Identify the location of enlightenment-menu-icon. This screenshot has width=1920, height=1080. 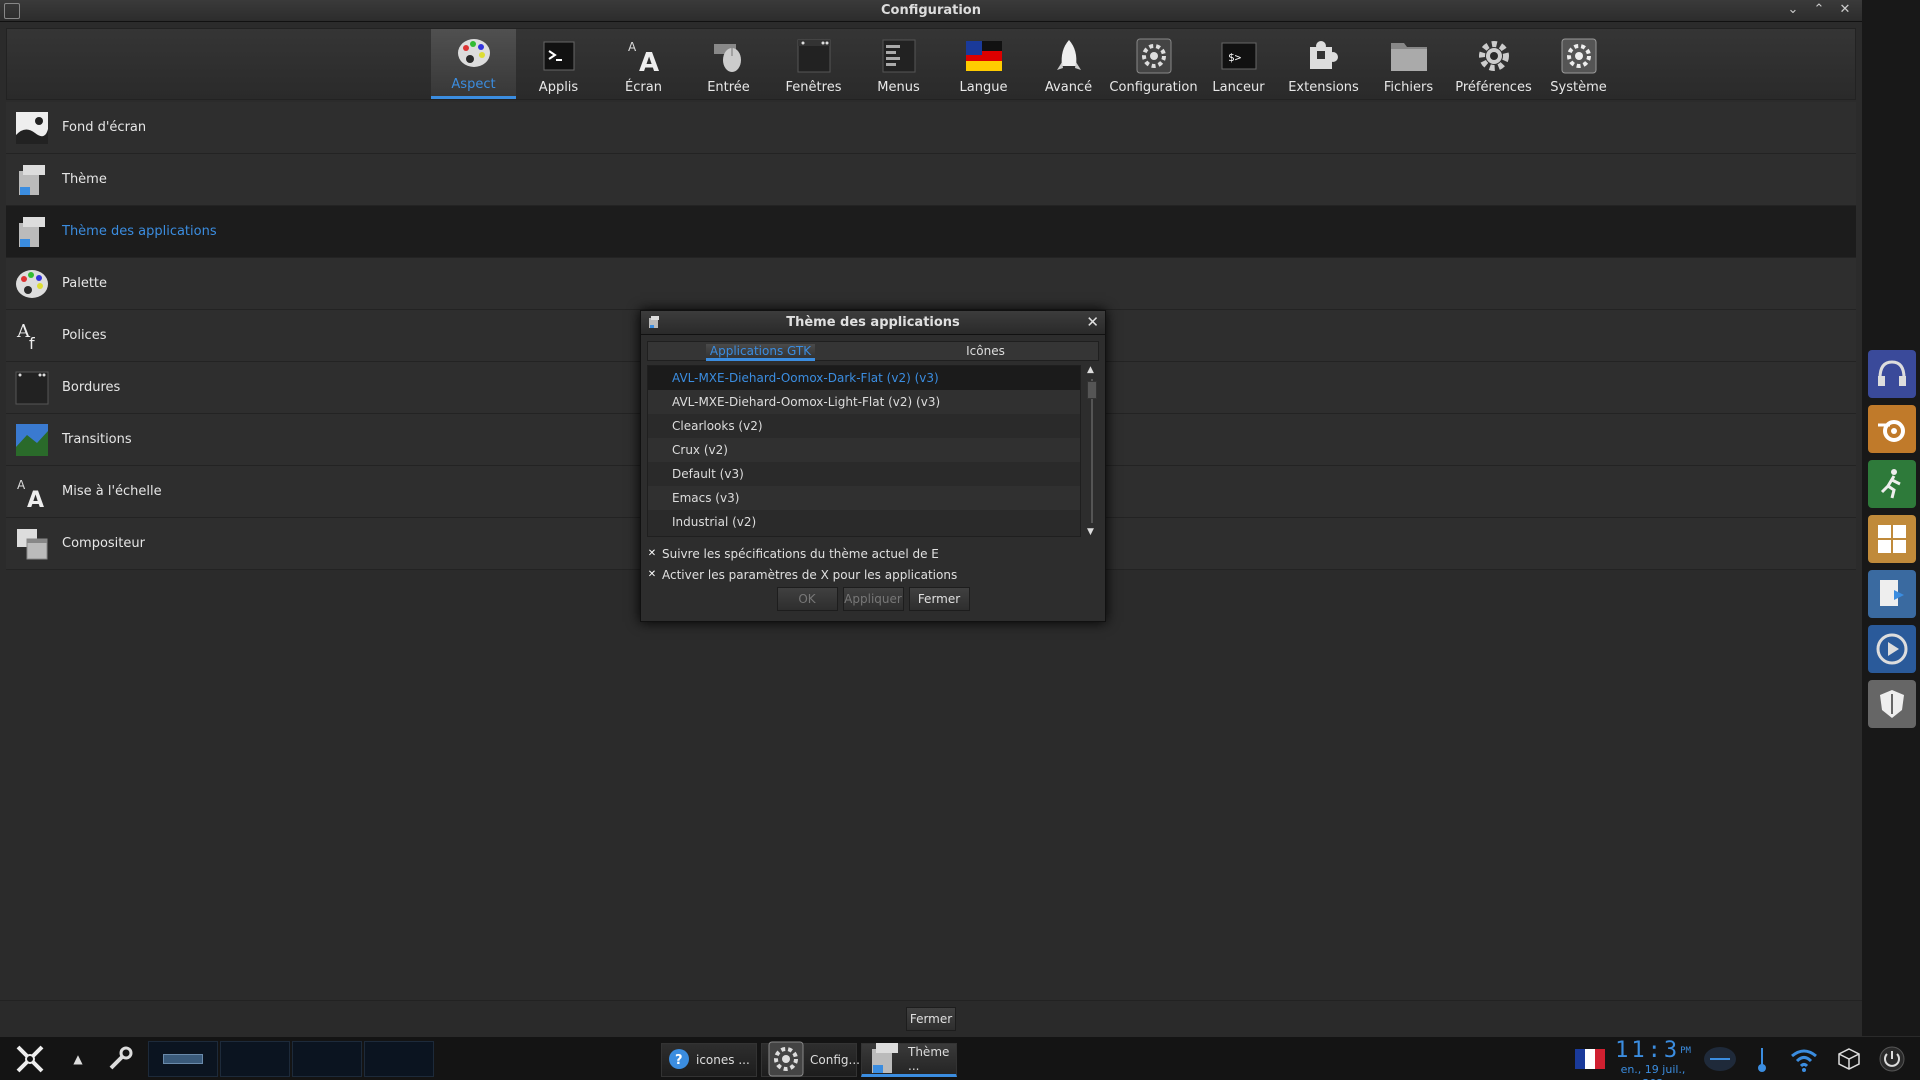
(30, 1059).